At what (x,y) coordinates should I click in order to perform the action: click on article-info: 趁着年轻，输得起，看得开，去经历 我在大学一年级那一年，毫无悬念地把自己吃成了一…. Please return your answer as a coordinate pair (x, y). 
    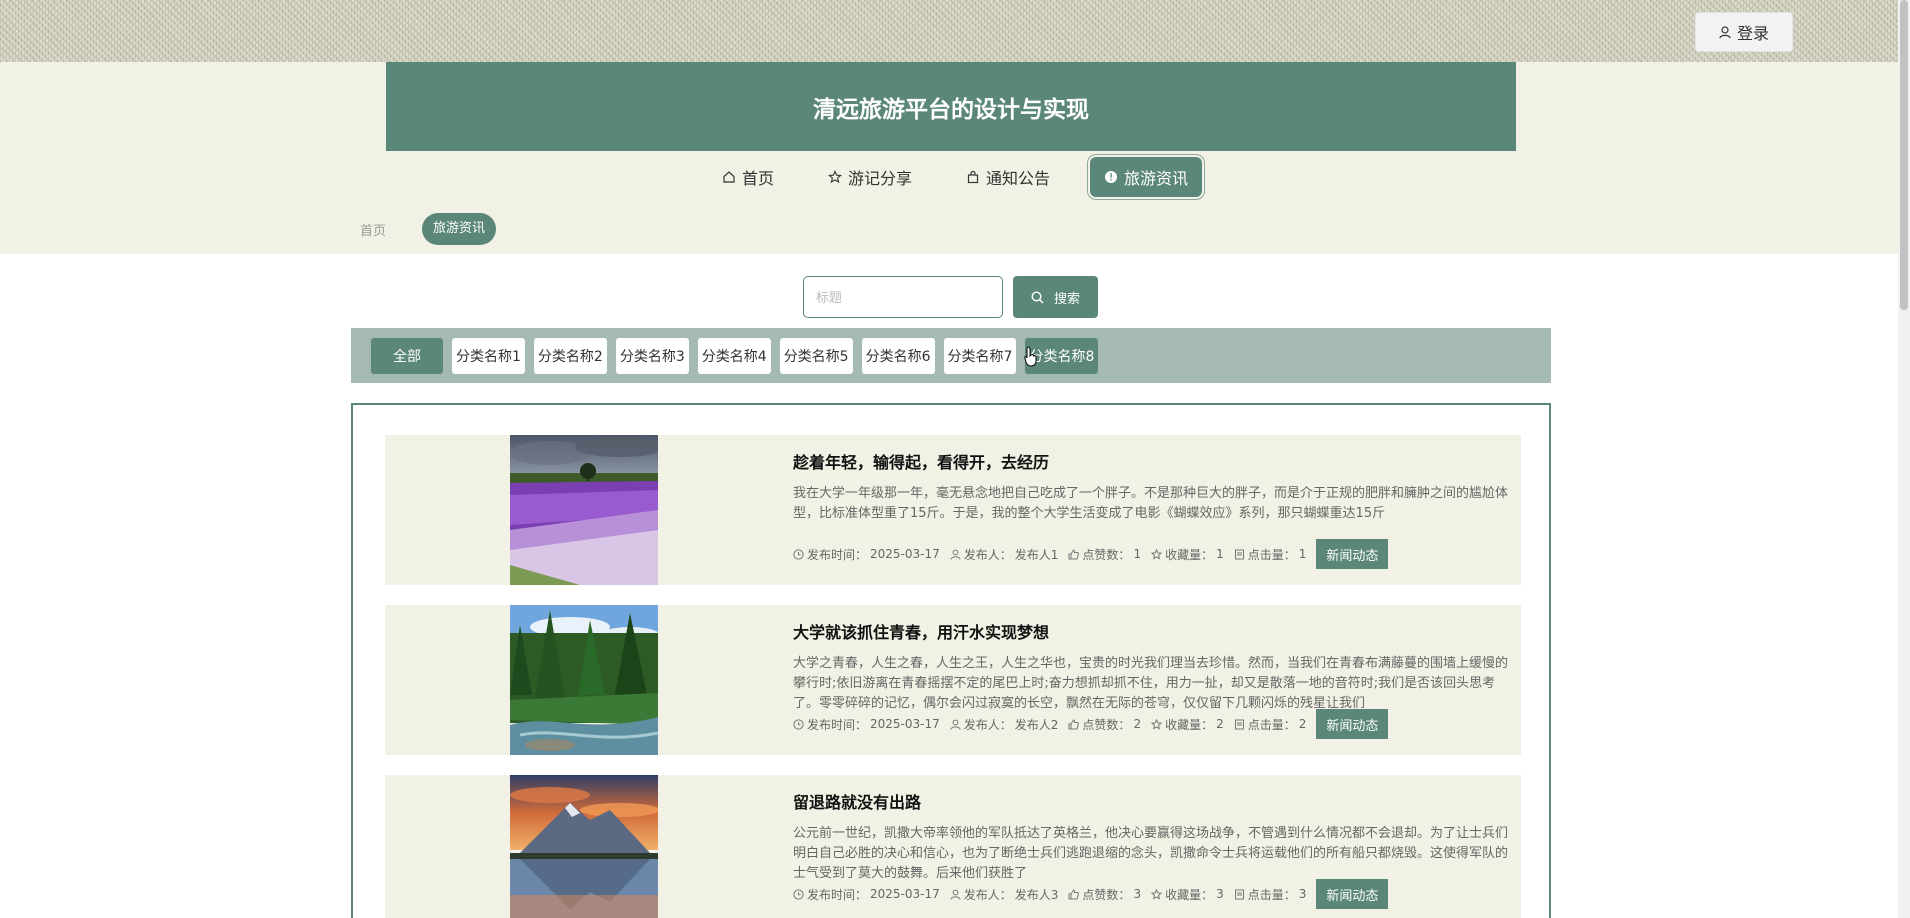
    Looking at the image, I should click on (1150, 502).